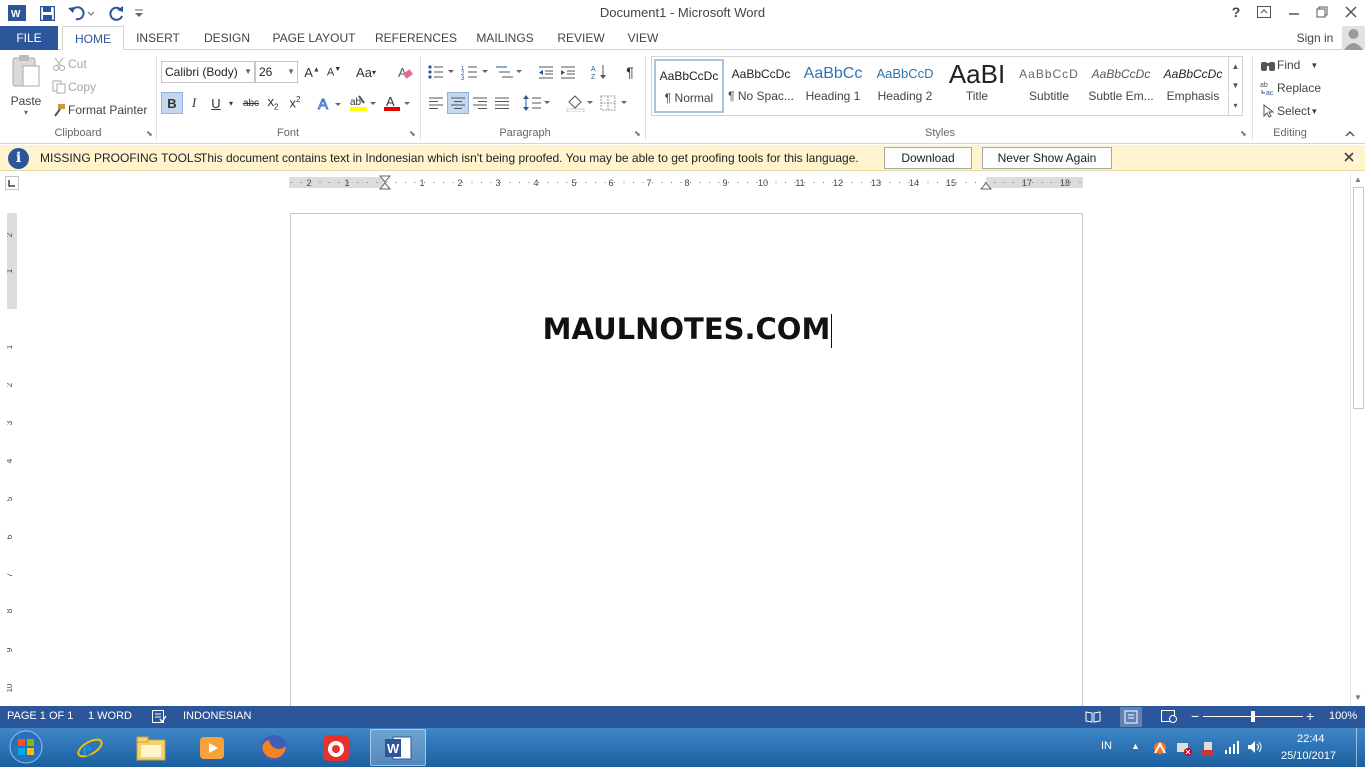 Image resolution: width=1365 pixels, height=767 pixels. I want to click on justify-button, so click(502, 103).